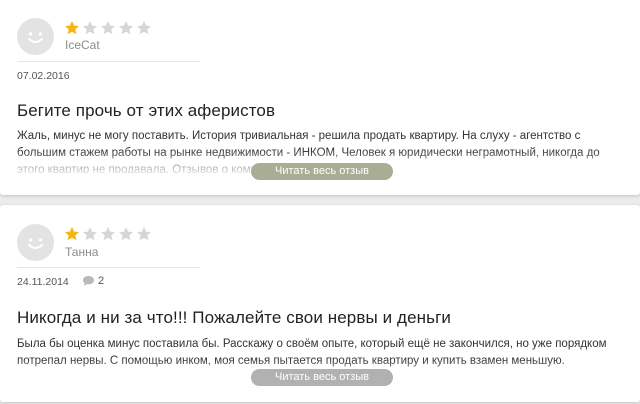  What do you see at coordinates (43, 282) in the screenshot?
I see `review-date: 24.11.2014` at bounding box center [43, 282].